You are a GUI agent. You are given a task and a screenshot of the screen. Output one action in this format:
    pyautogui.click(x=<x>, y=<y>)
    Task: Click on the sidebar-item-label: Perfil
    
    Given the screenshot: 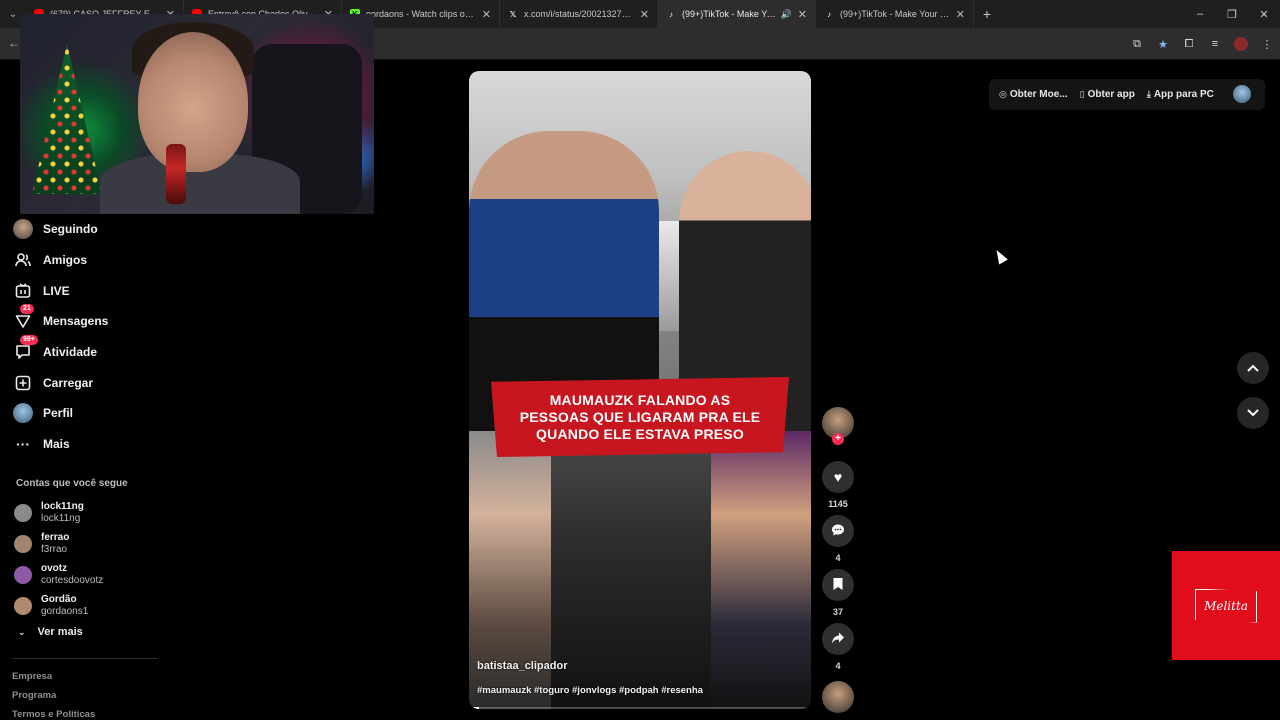 What is the action you would take?
    pyautogui.click(x=58, y=413)
    